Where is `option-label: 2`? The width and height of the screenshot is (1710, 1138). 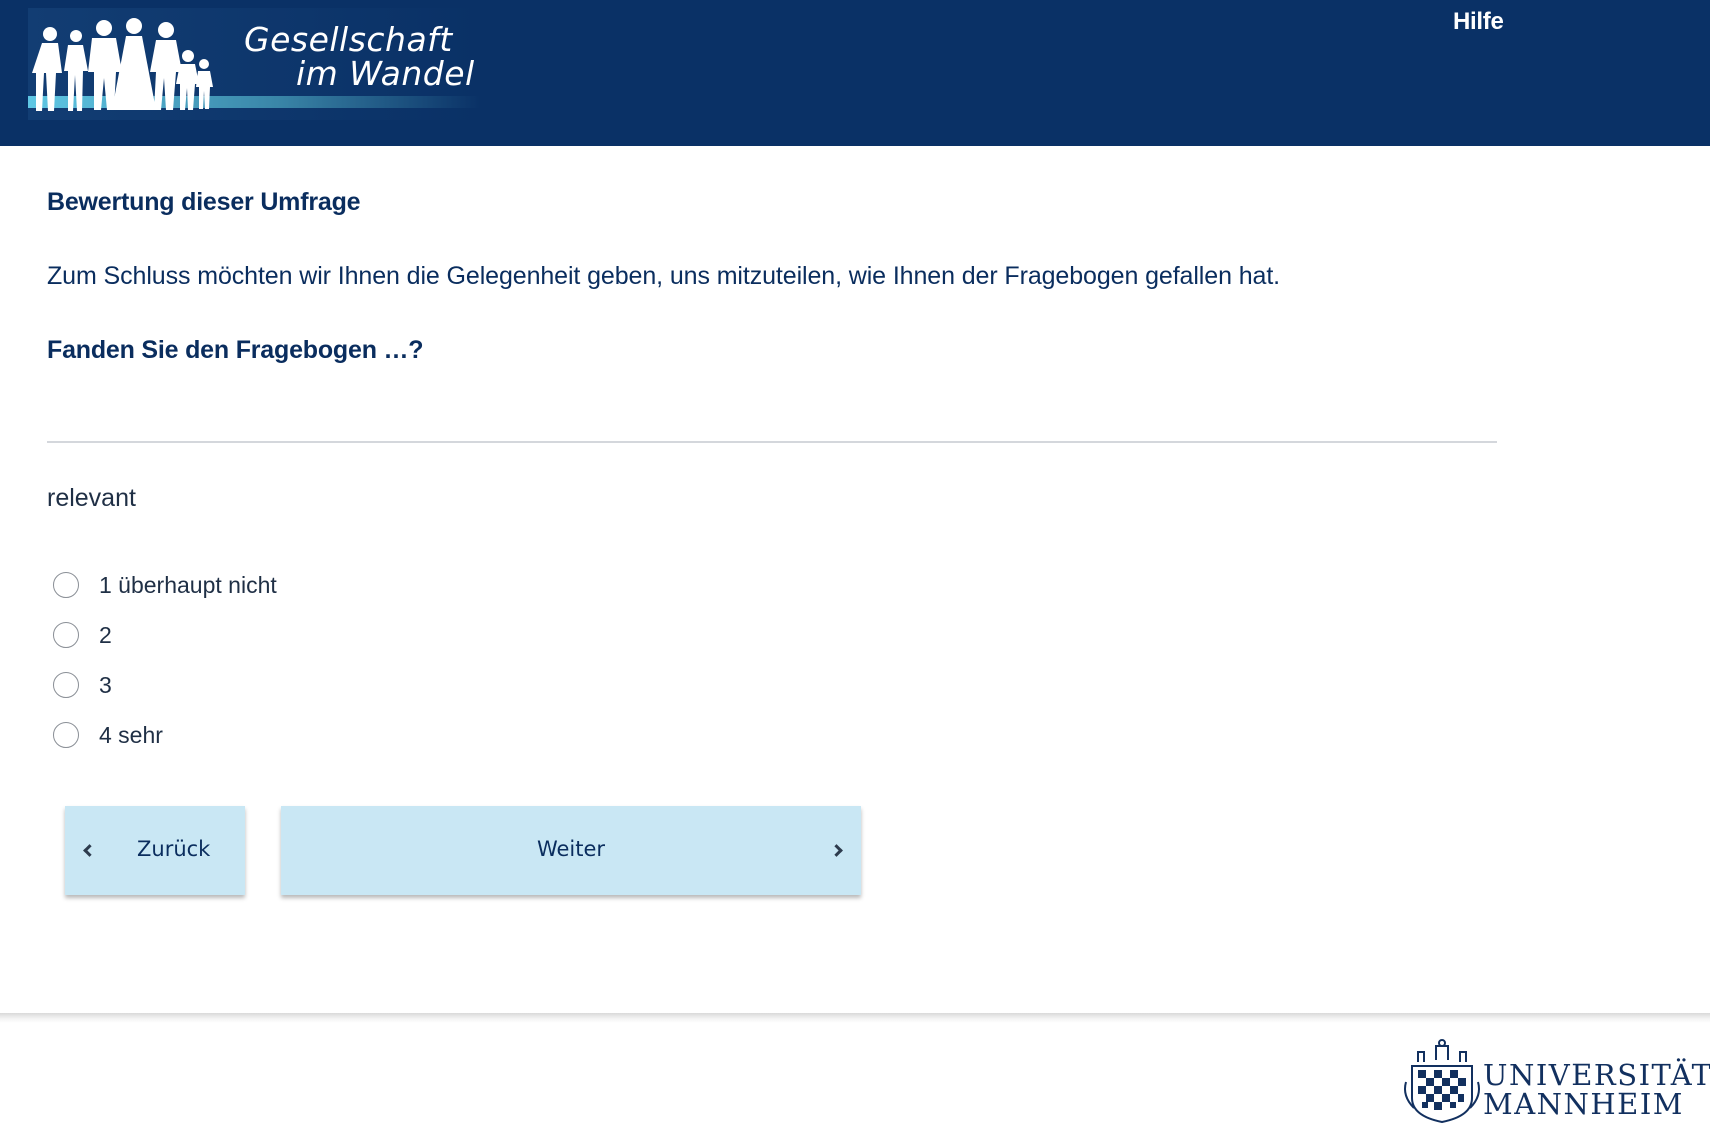 option-label: 2 is located at coordinates (105, 634).